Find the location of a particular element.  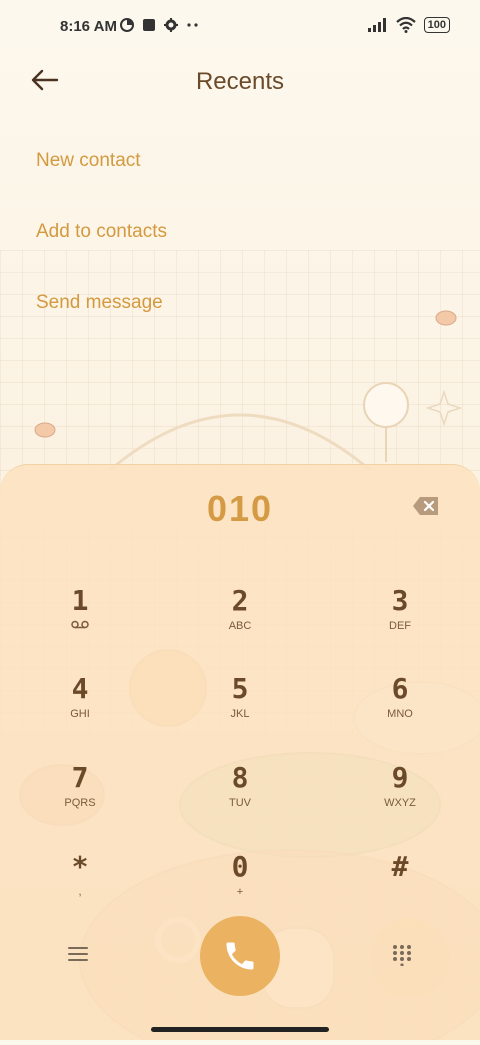

status-time: 8:16 AM is located at coordinates (88, 26).